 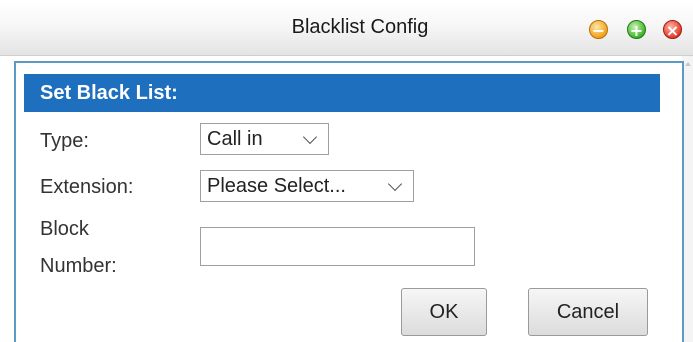 I want to click on block-number-label-line1: Block, so click(x=64, y=229).